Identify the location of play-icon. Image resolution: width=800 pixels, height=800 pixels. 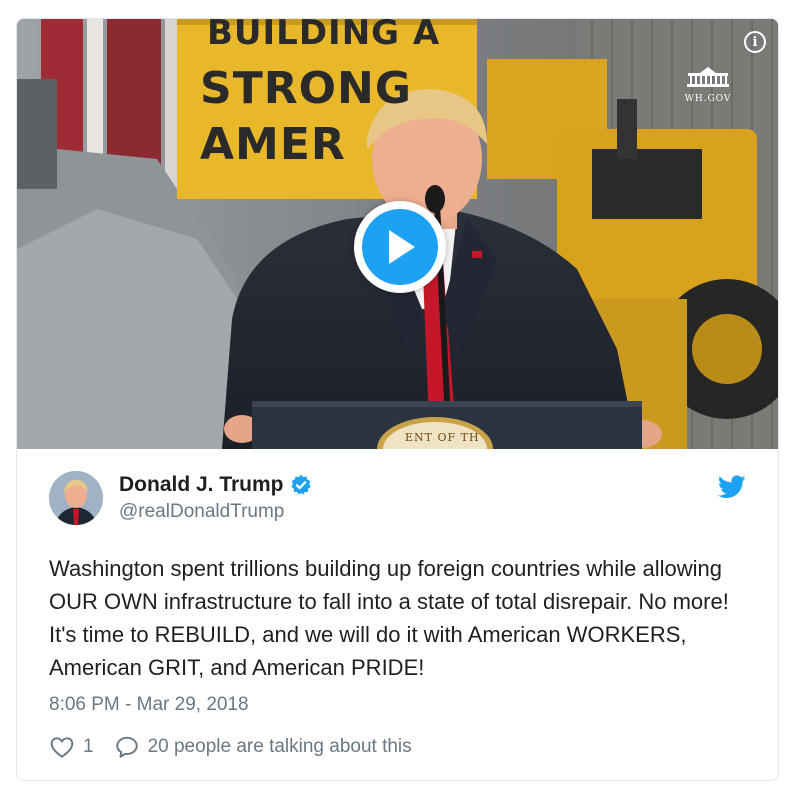
(402, 247).